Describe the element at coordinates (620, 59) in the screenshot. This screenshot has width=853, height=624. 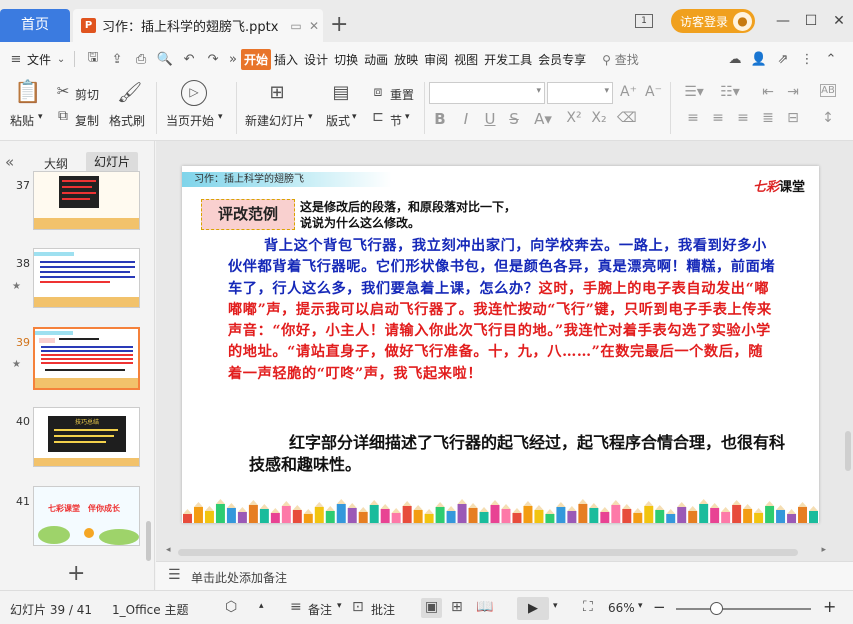
I see `search-field: ⚲ 查找` at that location.